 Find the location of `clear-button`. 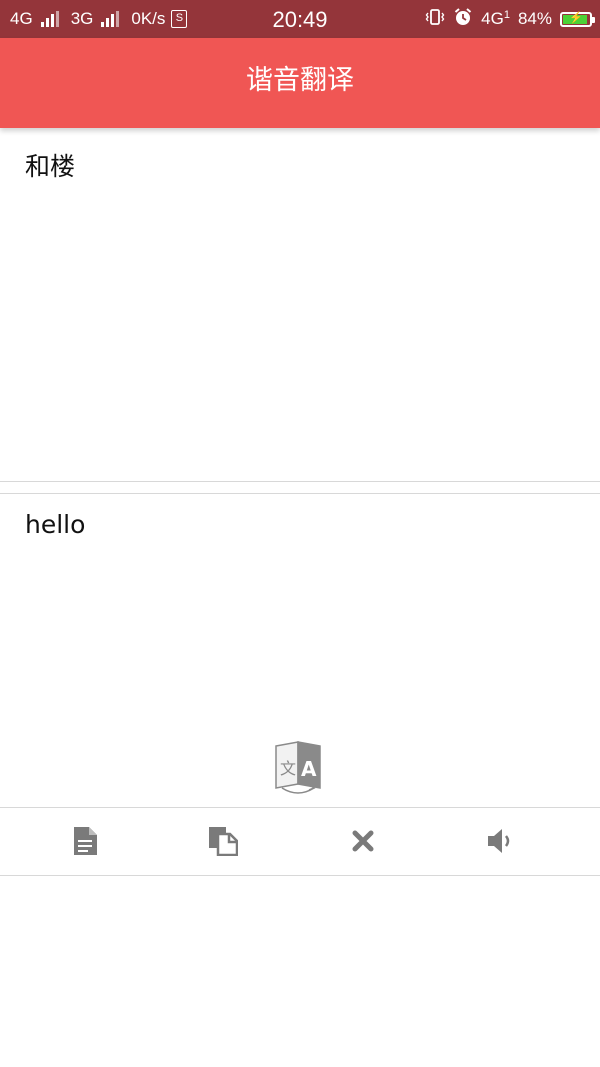

clear-button is located at coordinates (363, 841).